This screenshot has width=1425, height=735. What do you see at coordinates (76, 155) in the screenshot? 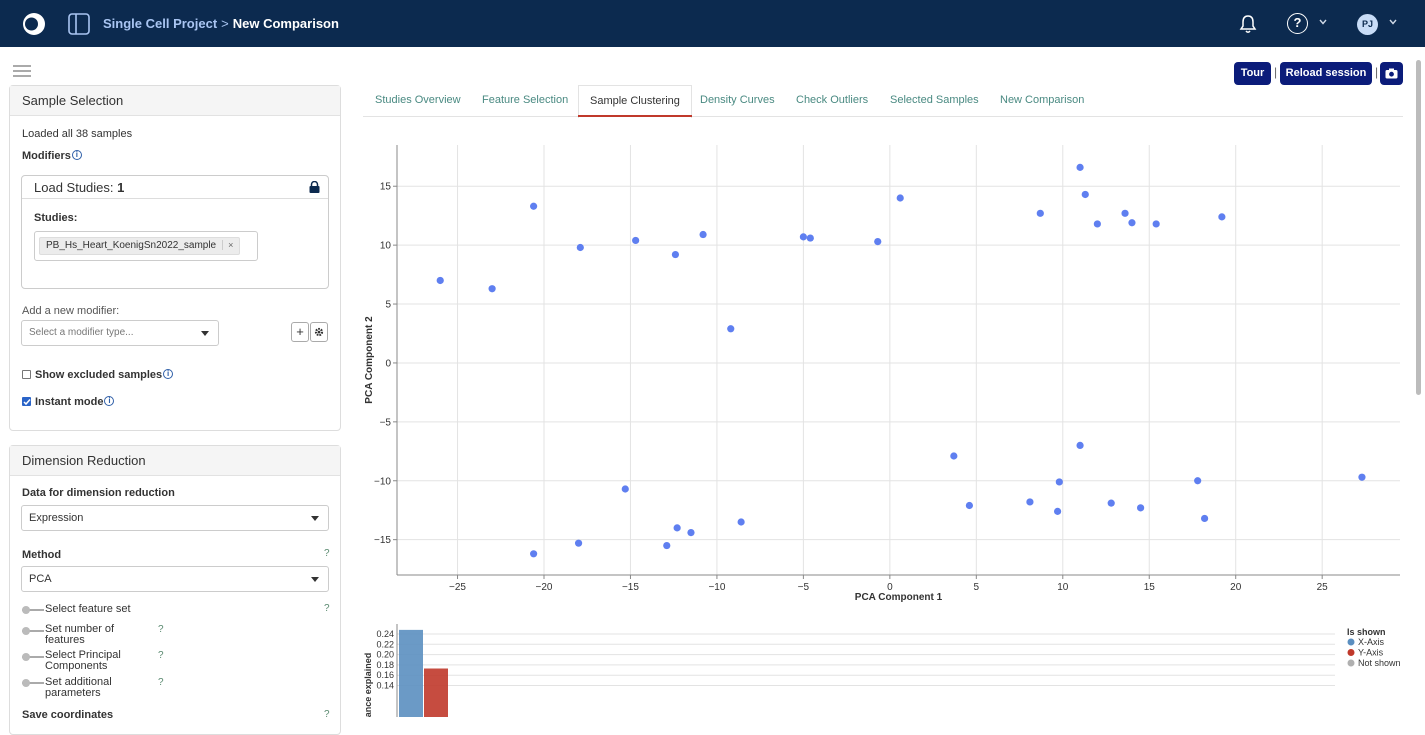
I see `modifiers-info-icon: i` at bounding box center [76, 155].